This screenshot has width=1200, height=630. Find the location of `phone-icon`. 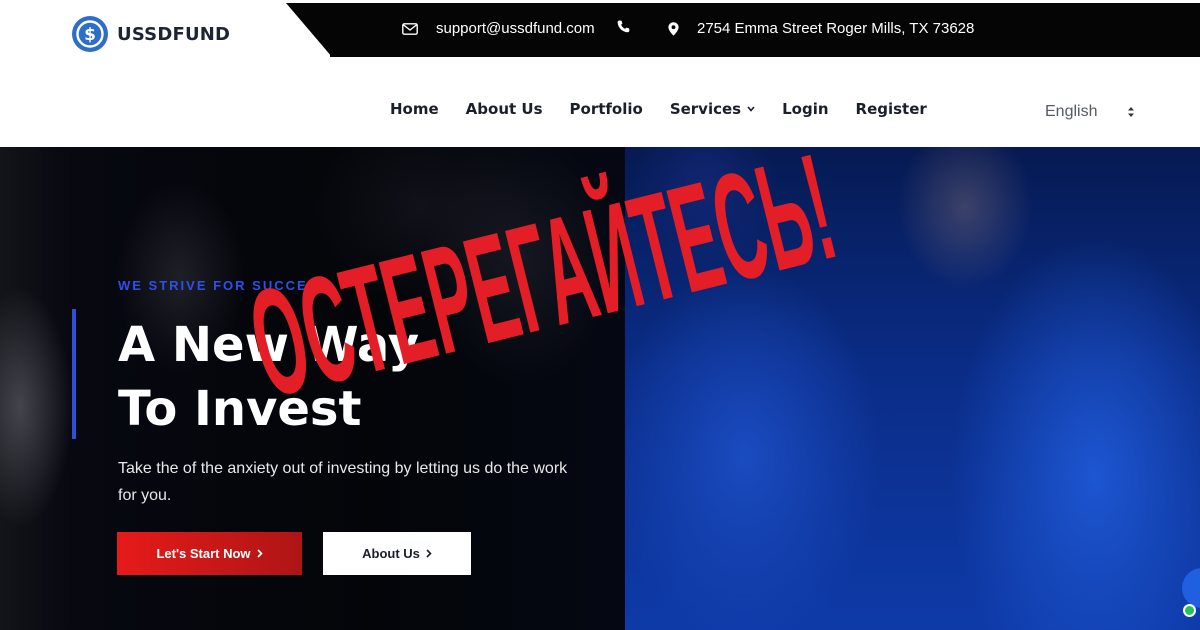

phone-icon is located at coordinates (623, 26).